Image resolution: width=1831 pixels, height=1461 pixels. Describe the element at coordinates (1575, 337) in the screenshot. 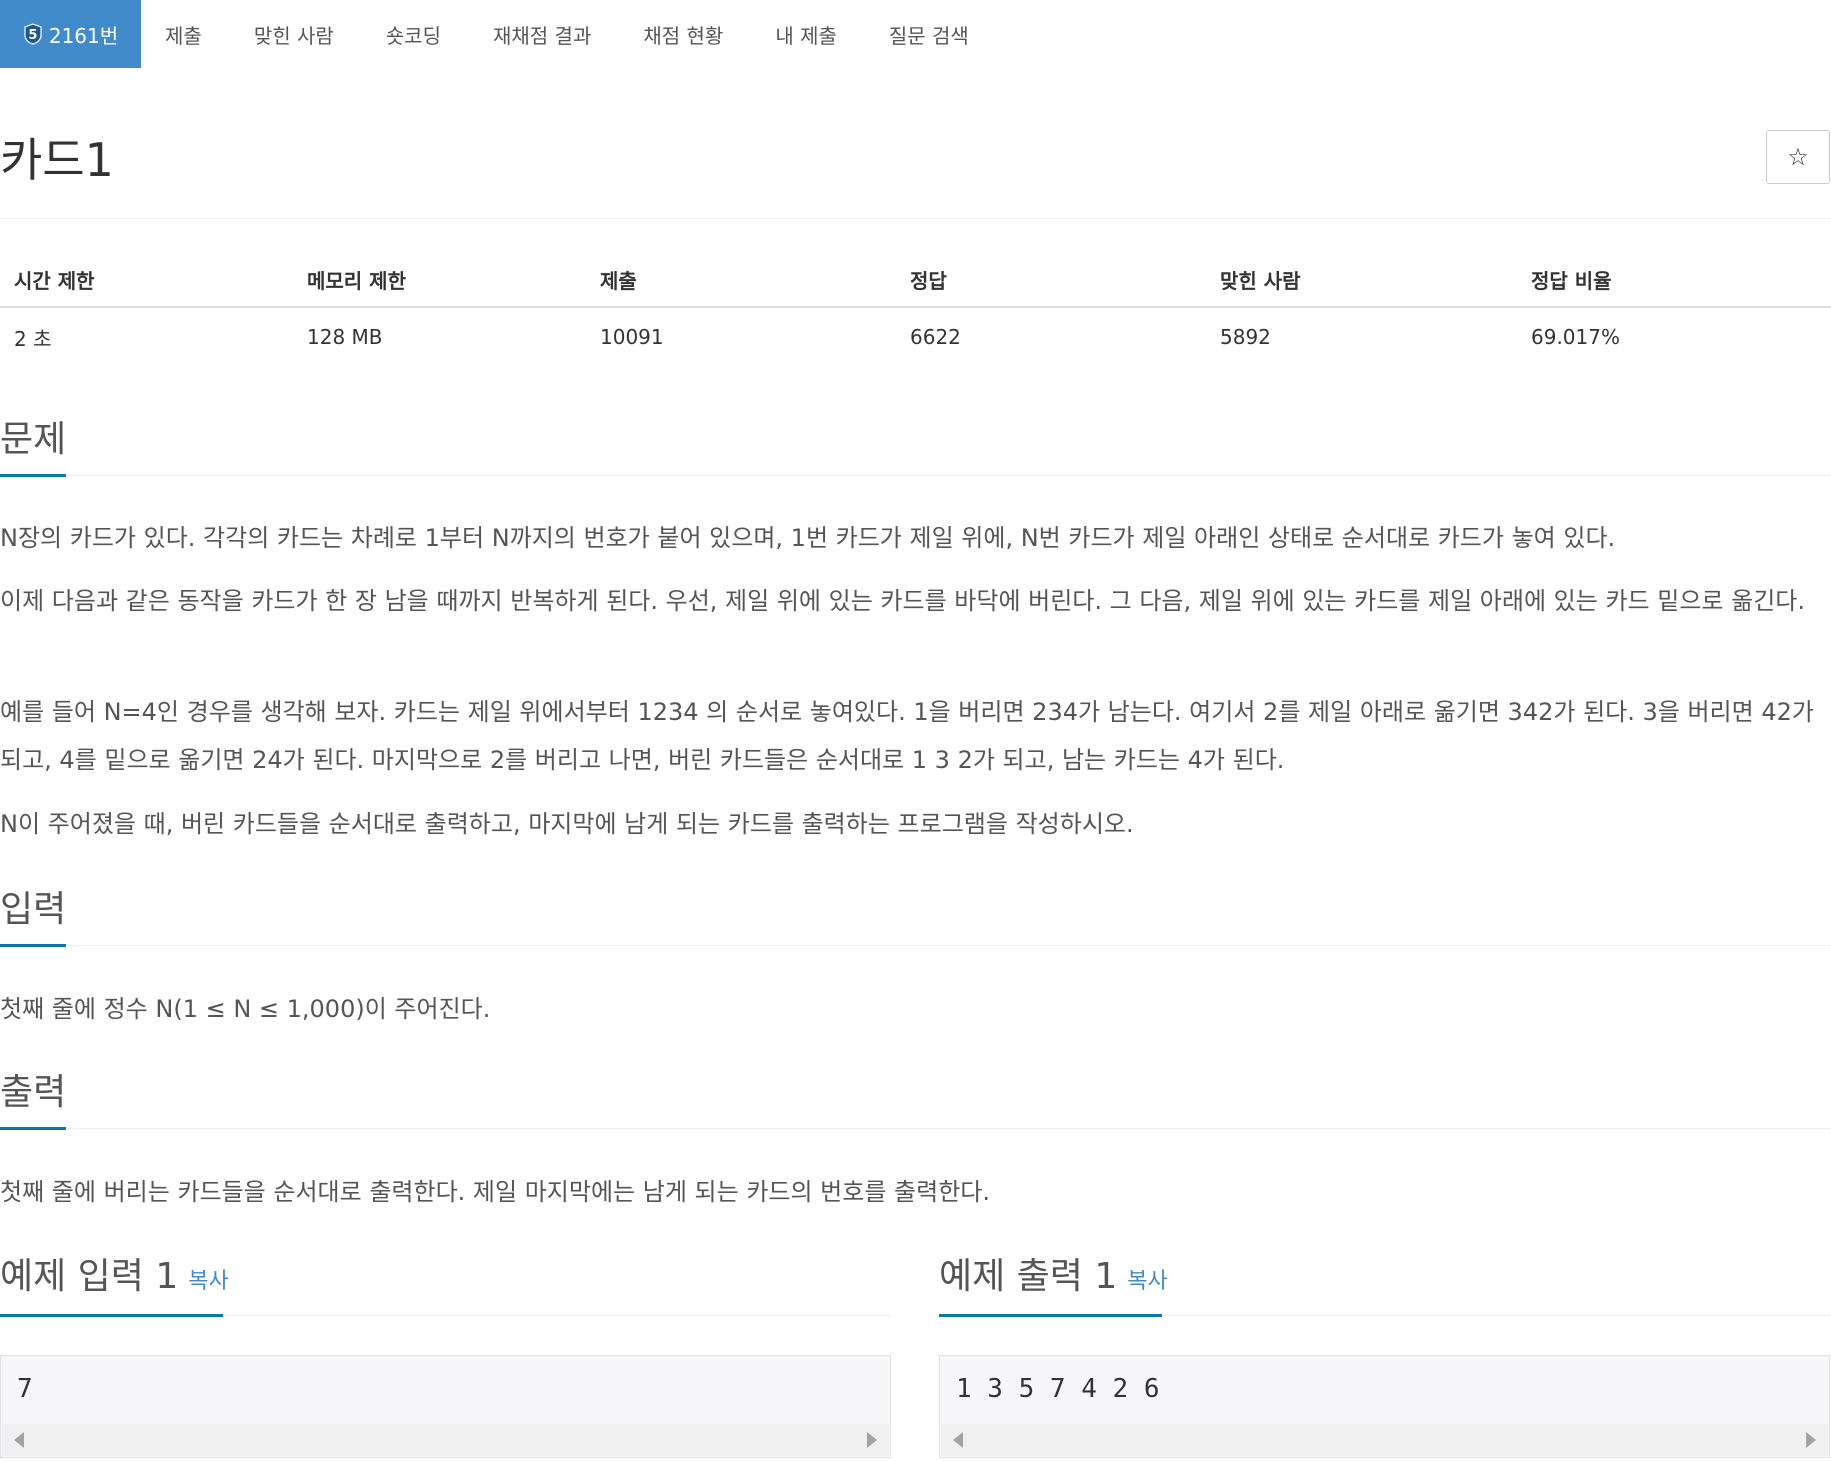

I see `value-accept-ratio: 69.017%` at that location.